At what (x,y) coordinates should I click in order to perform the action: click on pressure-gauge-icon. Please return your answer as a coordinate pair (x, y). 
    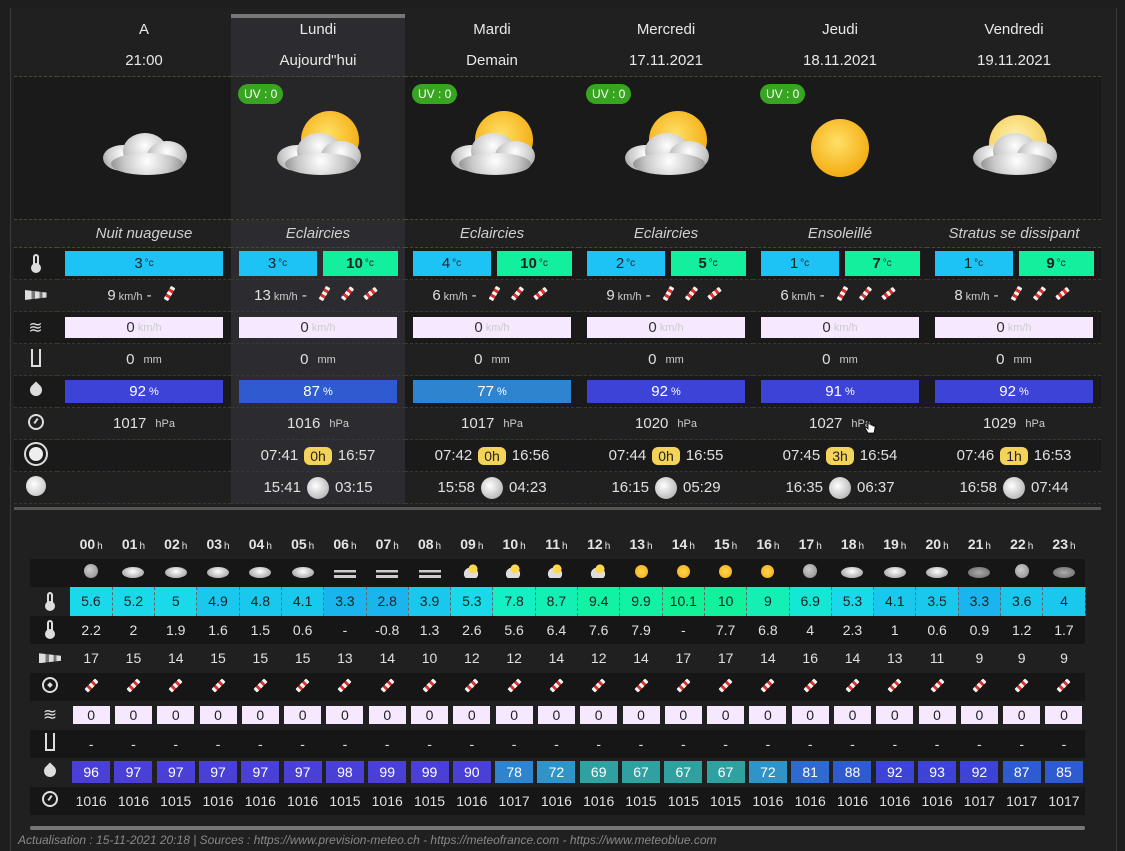
    Looking at the image, I should click on (50, 799).